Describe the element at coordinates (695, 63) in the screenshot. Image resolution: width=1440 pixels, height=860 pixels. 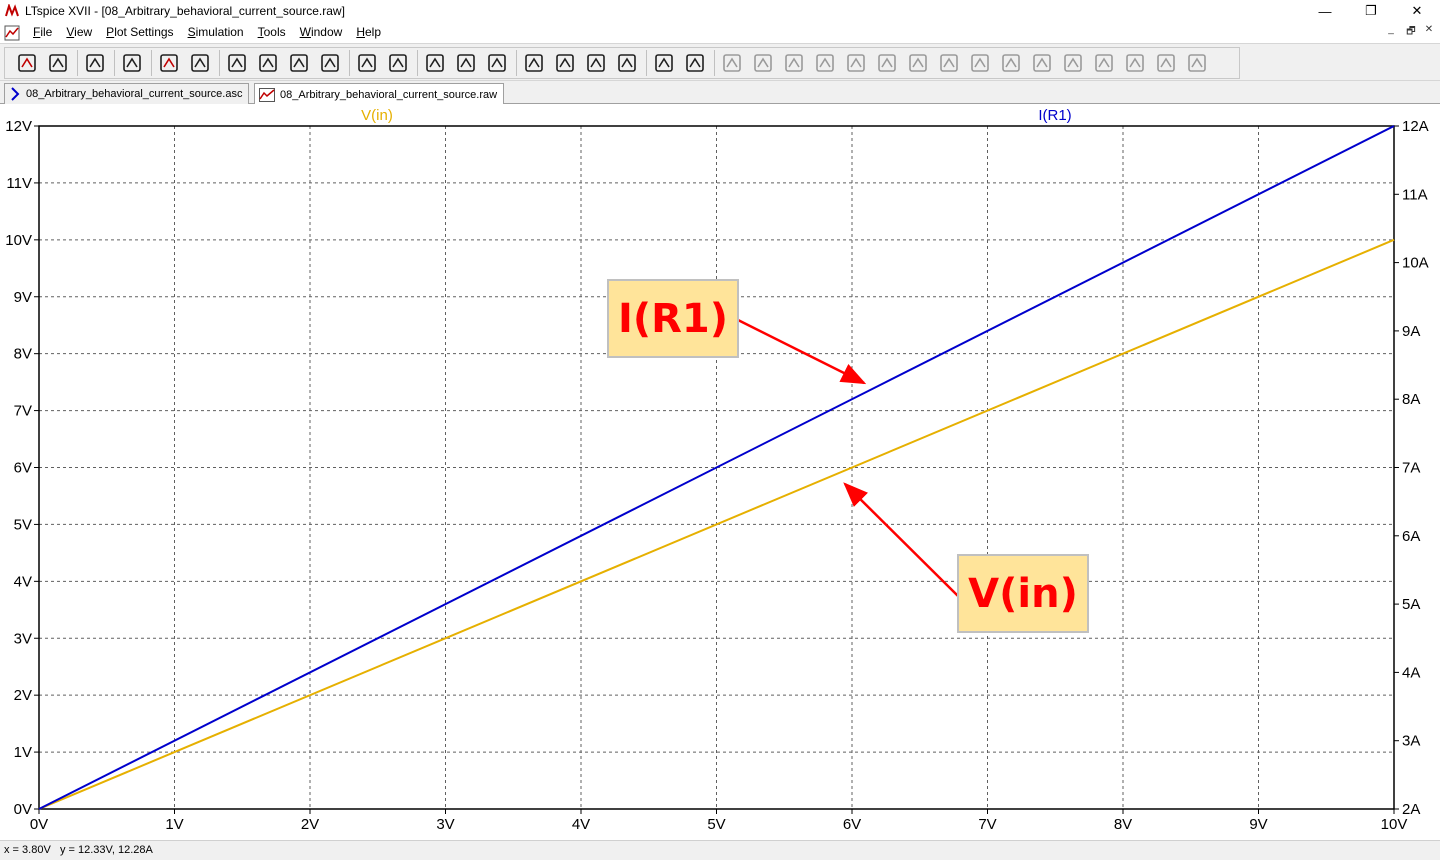
I see `print-setup-button` at that location.